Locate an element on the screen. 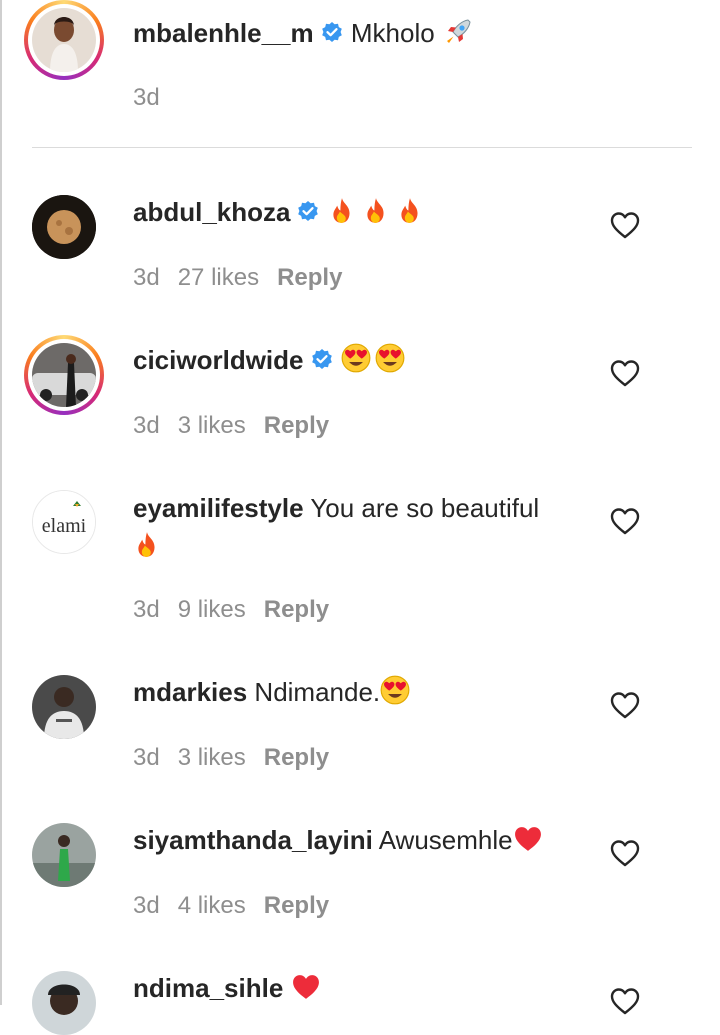  caption-avatar-story-ring is located at coordinates (64, 40).